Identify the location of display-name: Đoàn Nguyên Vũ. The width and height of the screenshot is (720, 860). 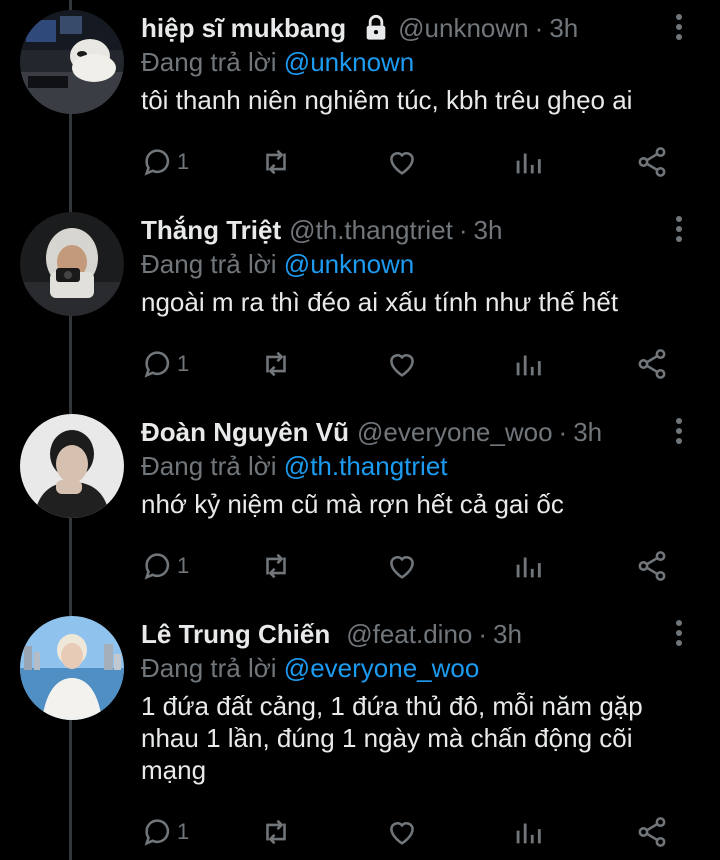
(245, 432).